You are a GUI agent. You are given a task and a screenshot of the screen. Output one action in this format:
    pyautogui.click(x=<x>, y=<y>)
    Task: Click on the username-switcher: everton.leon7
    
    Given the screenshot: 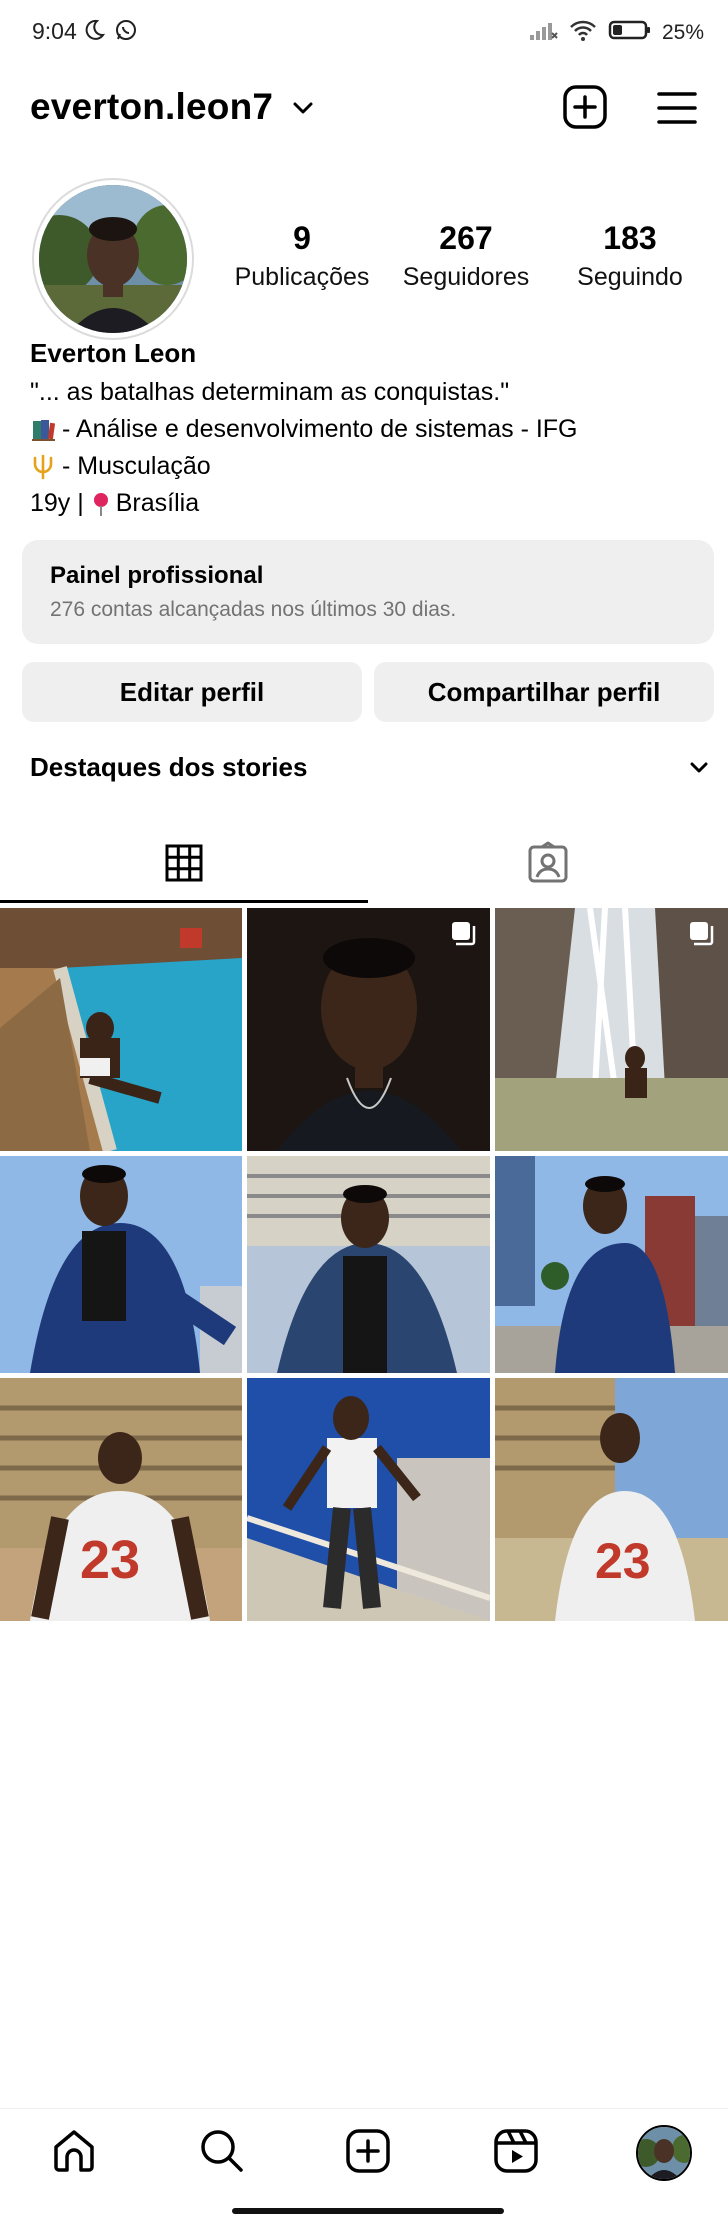 What is the action you would take?
    pyautogui.click(x=151, y=107)
    